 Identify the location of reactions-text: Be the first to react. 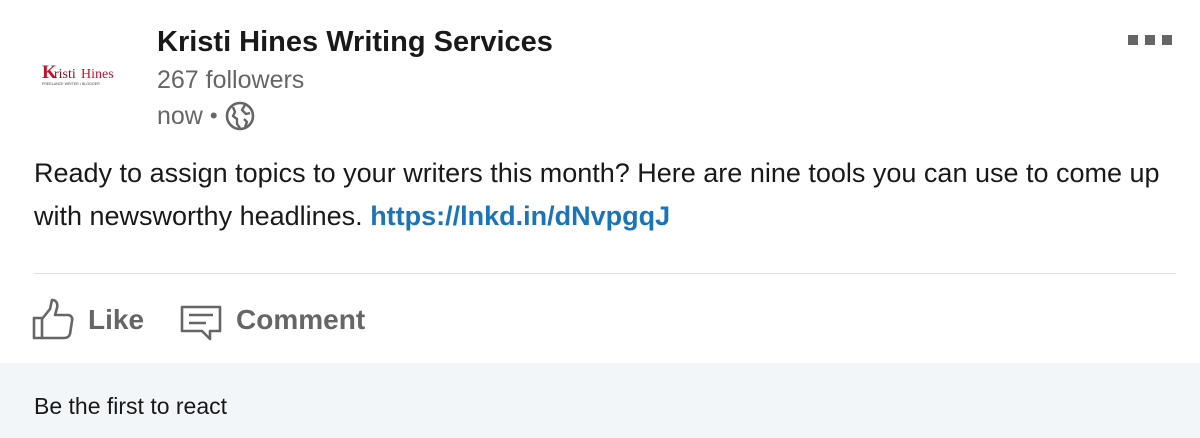
(131, 406).